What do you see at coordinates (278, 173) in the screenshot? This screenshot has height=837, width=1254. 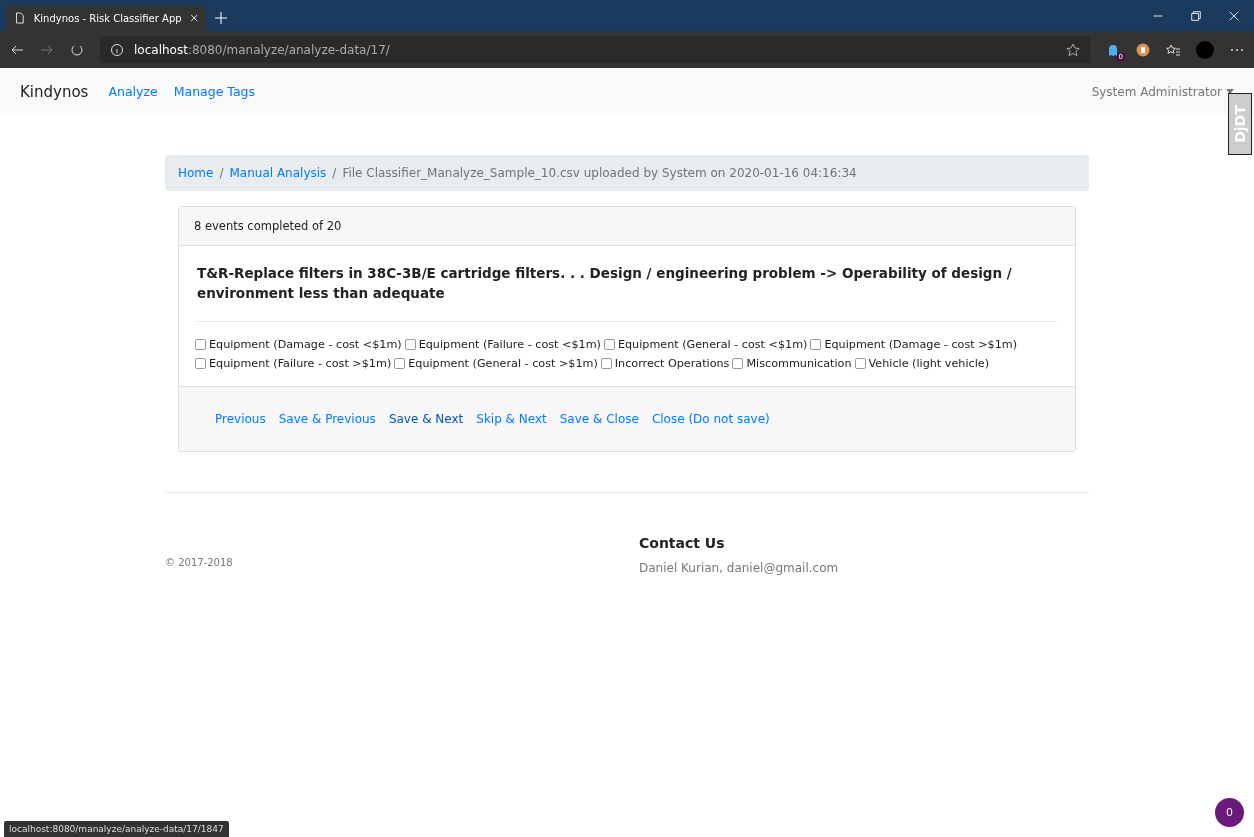 I see `breadcrumb-link: Manual Analysis` at bounding box center [278, 173].